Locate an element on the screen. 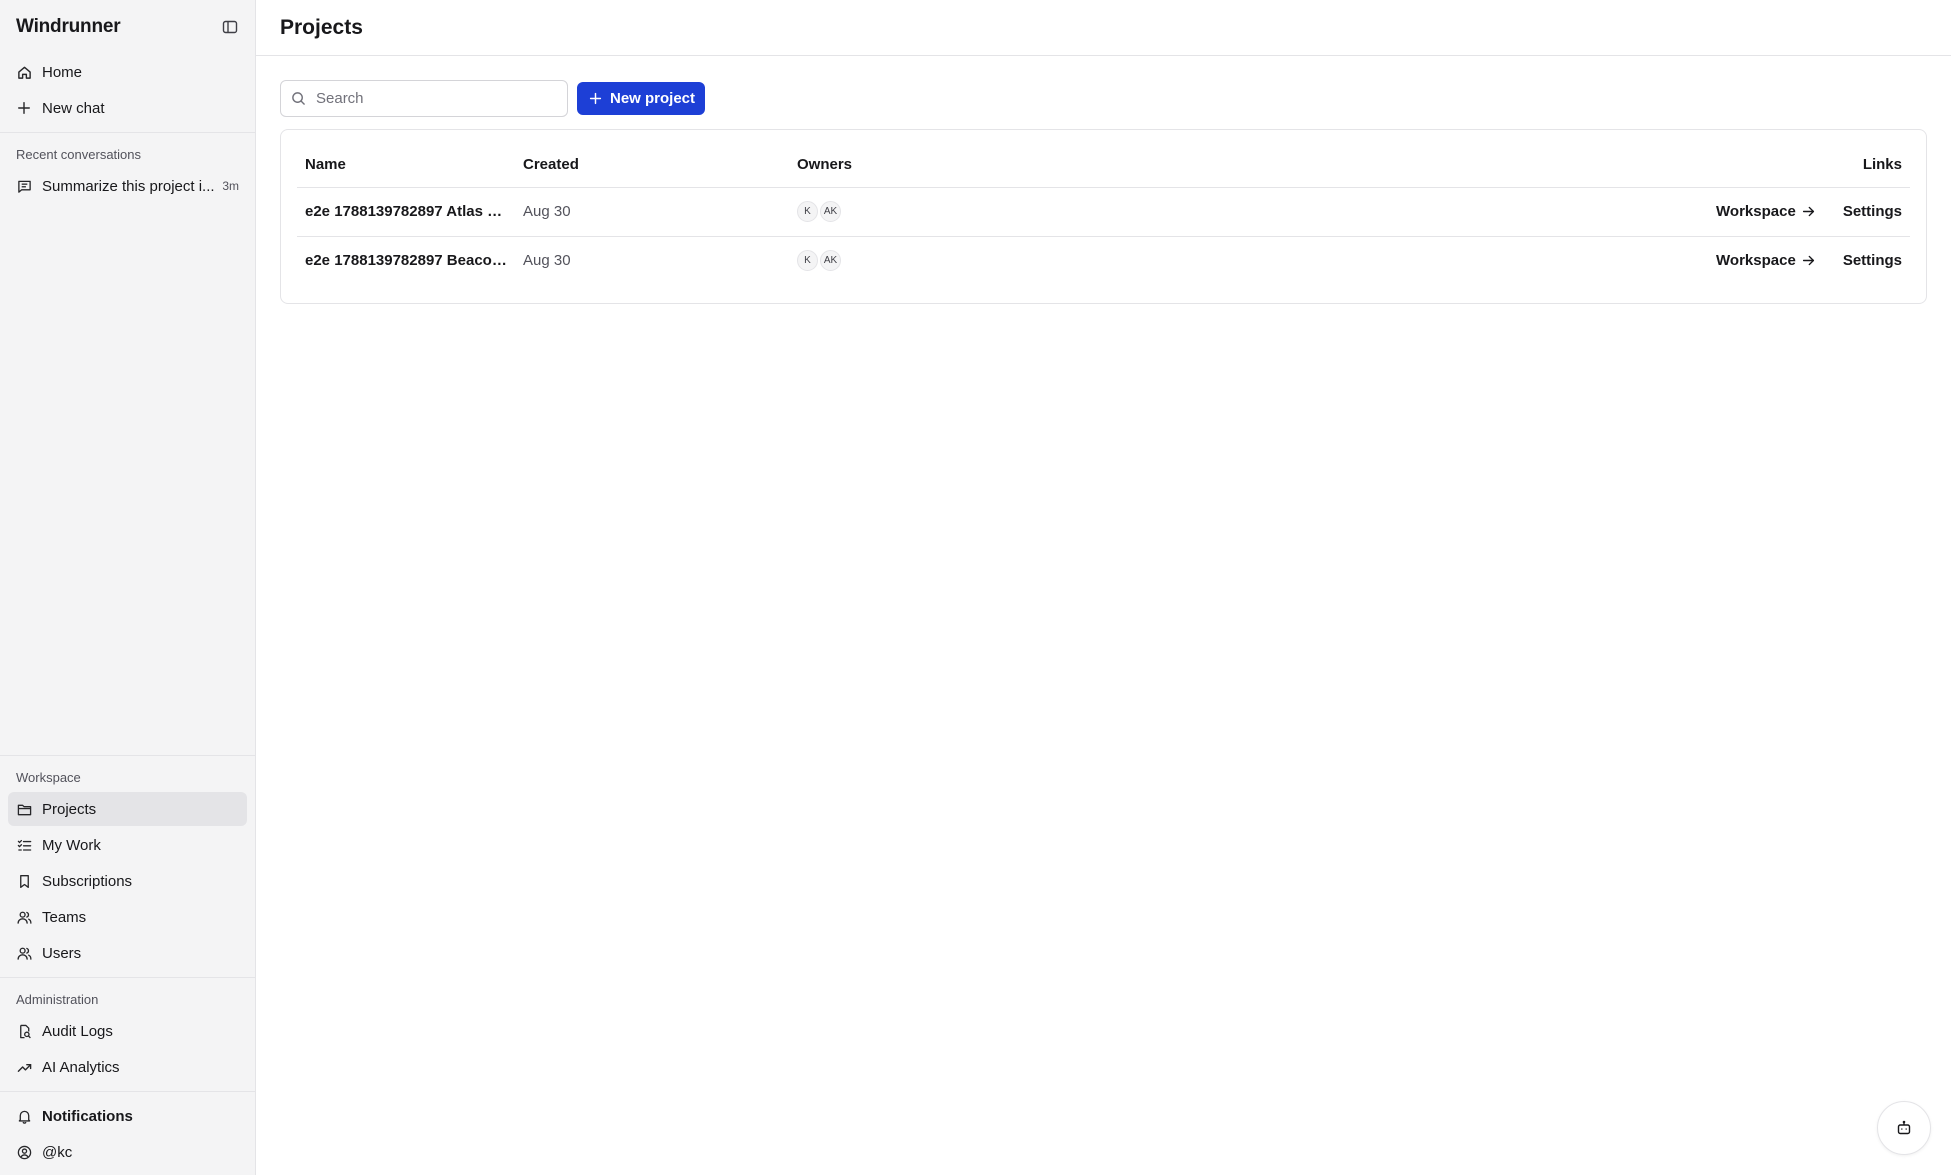 This screenshot has height=1175, width=1951. file-search-icon is located at coordinates (24, 1031).